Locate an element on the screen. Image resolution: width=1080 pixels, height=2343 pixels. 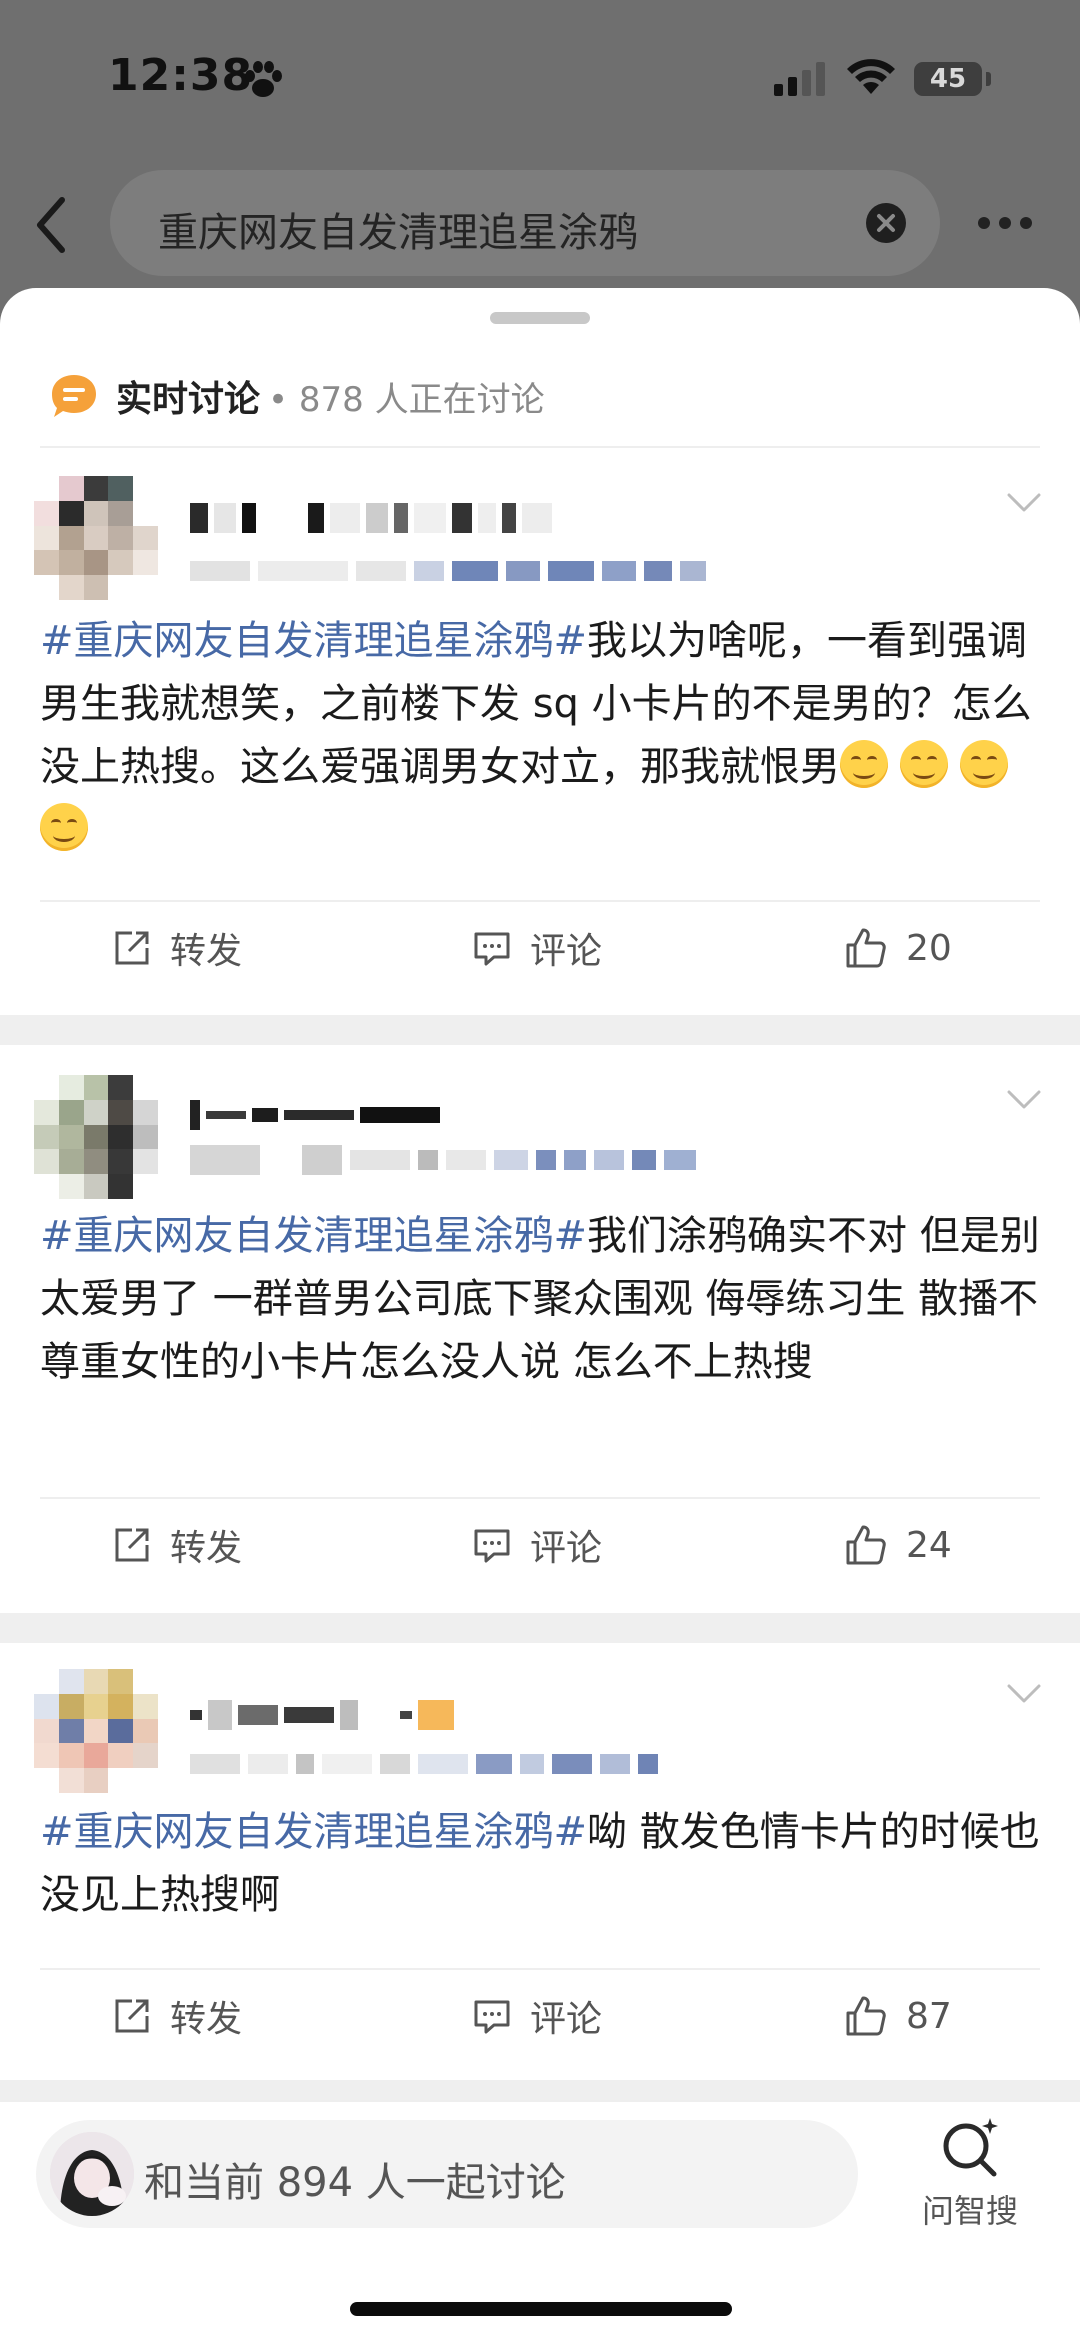
live-discussion-count: • 878 人正在讨论 is located at coordinates (406, 399).